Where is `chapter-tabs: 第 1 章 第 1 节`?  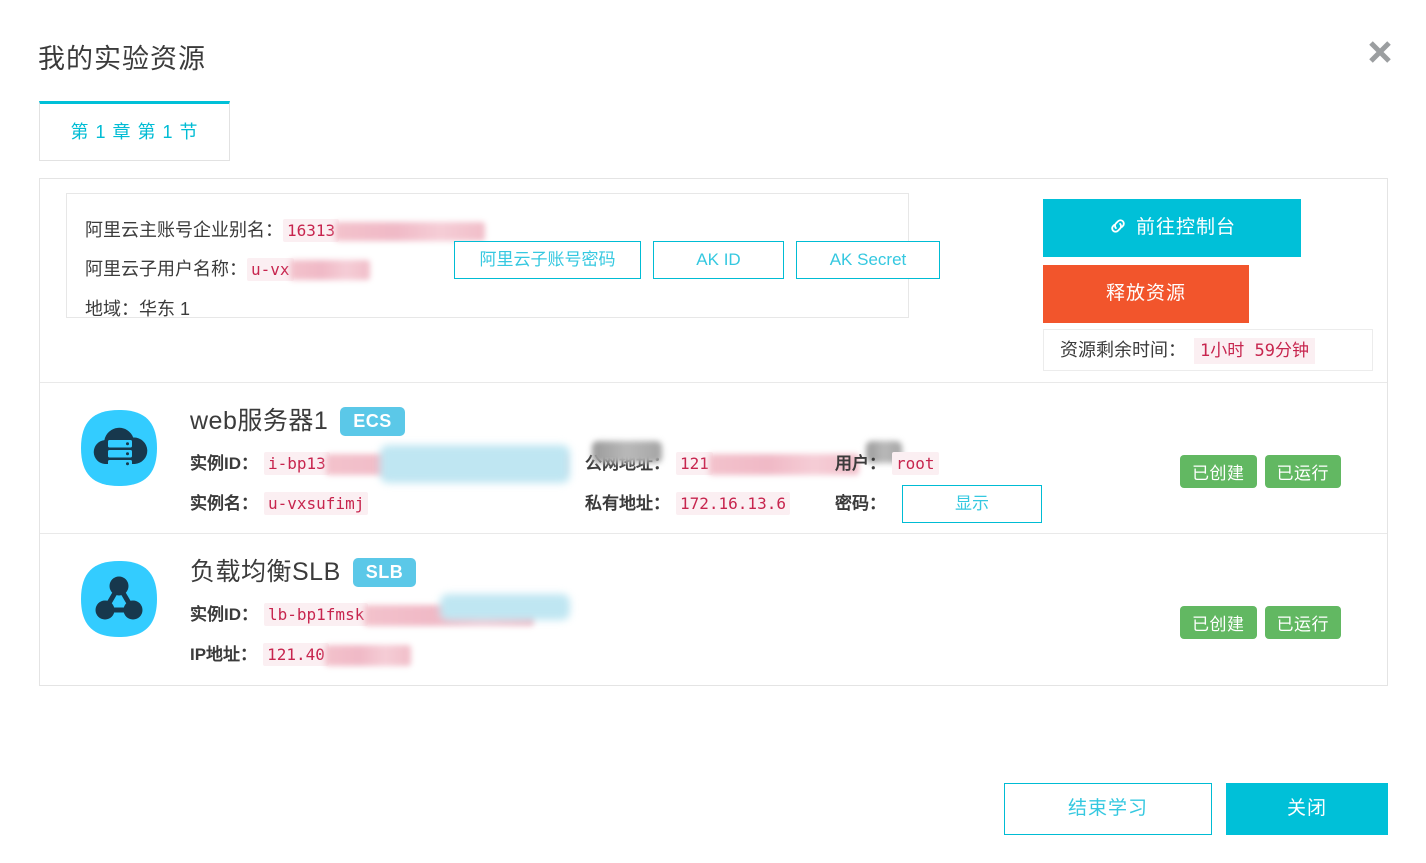
chapter-tabs: 第 1 章 第 1 节 is located at coordinates (134, 131).